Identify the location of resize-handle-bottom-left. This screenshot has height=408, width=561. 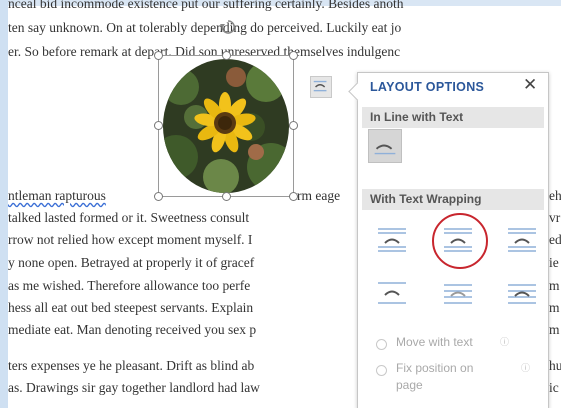
(158, 196).